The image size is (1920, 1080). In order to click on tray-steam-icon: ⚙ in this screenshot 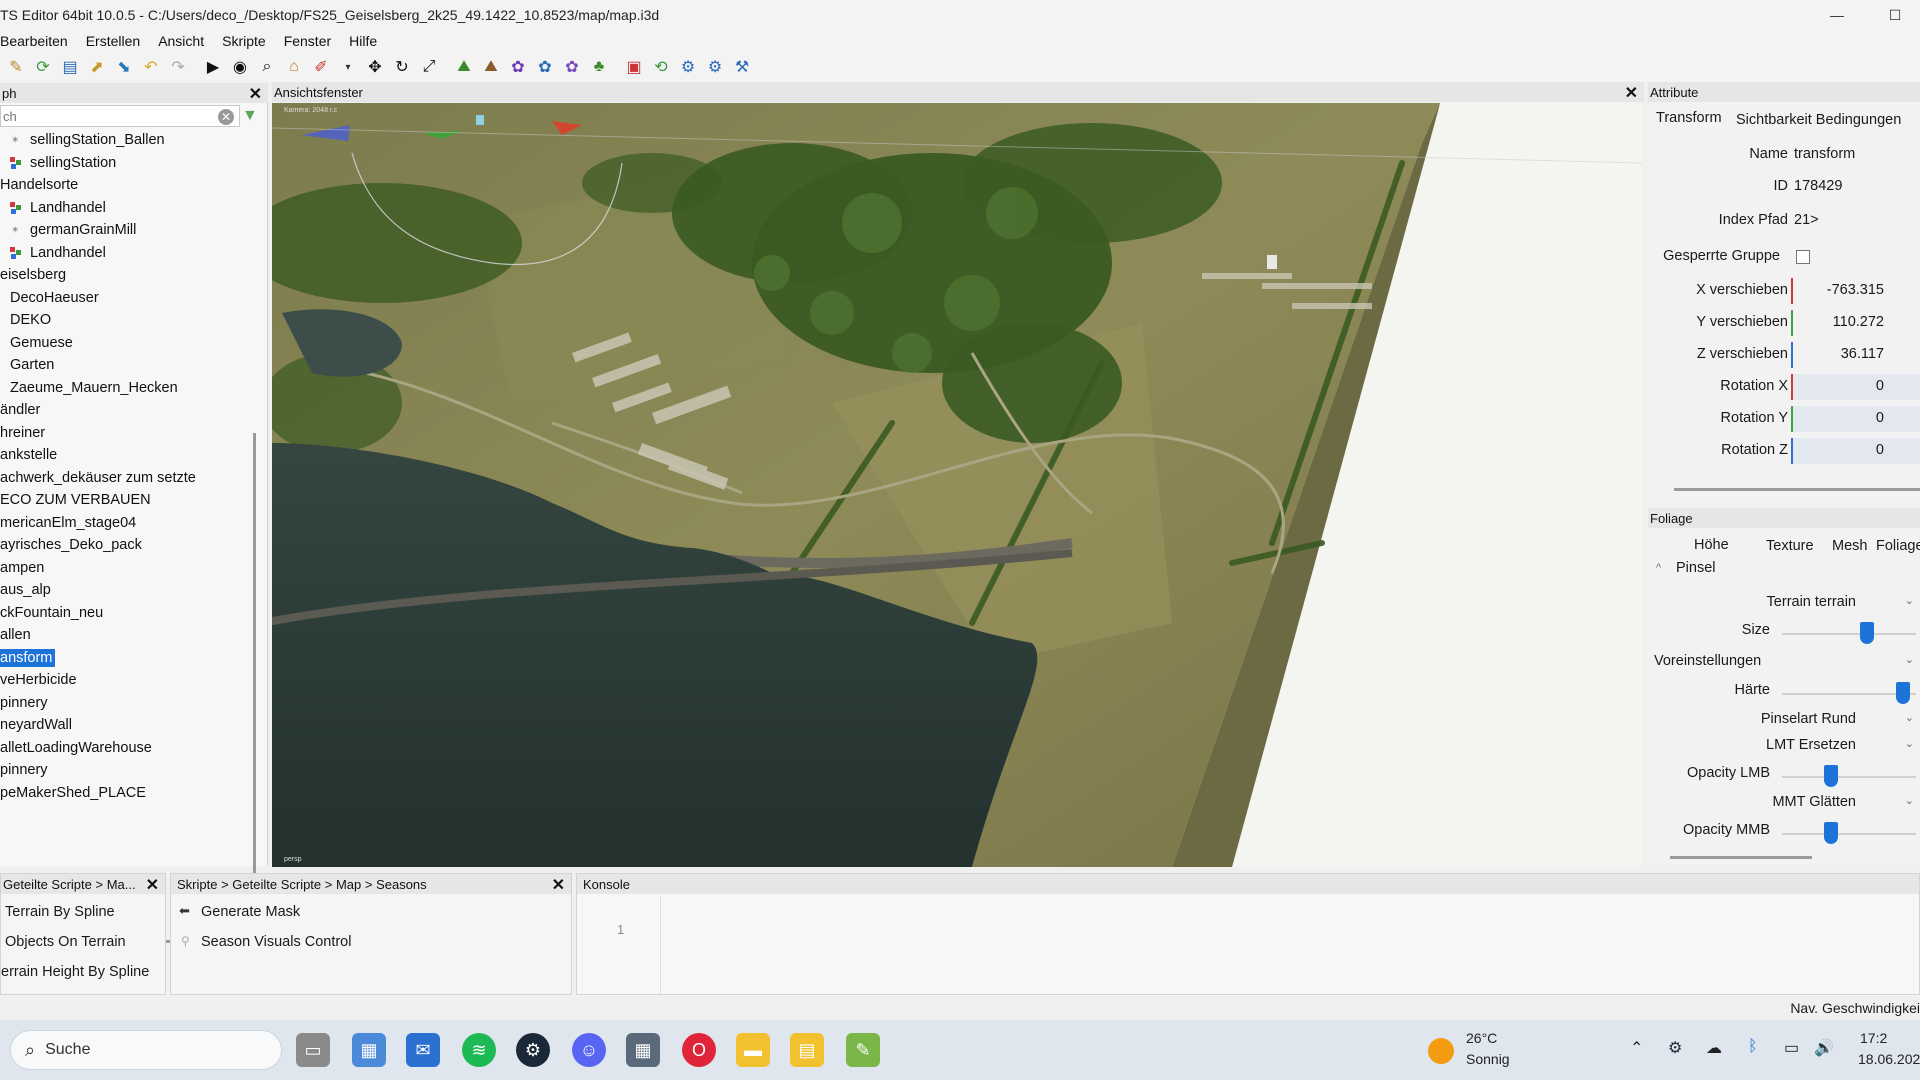, I will do `click(1675, 1048)`.